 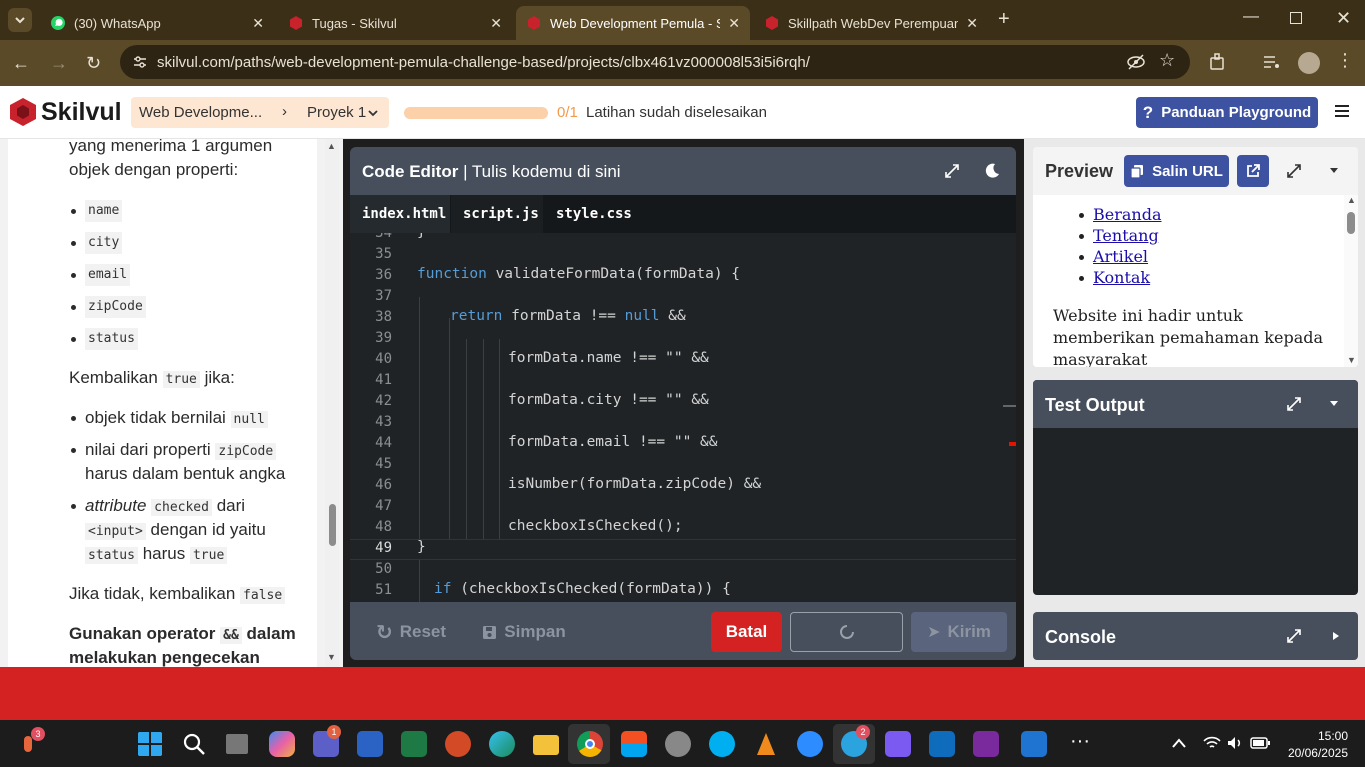 I want to click on close-window-icon: ✕, so click(x=1343, y=18).